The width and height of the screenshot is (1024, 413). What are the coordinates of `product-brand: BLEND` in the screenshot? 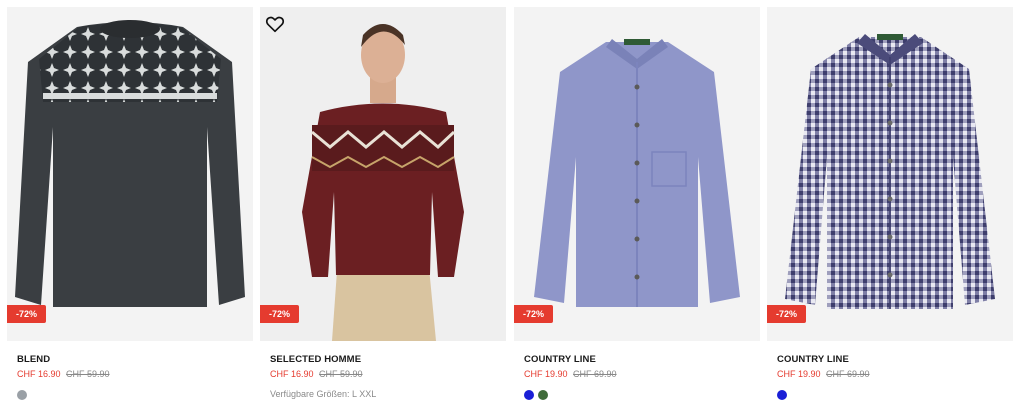 It's located at (33, 359).